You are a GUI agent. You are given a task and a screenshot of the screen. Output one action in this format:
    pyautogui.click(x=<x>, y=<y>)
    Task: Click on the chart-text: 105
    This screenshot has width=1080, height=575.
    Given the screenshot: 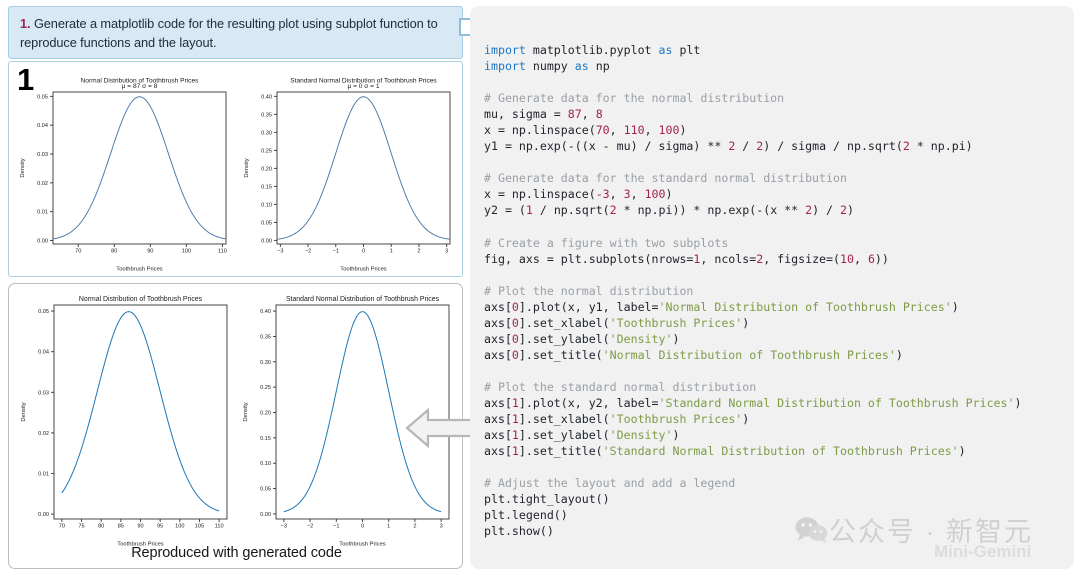 What is the action you would take?
    pyautogui.click(x=199, y=527)
    